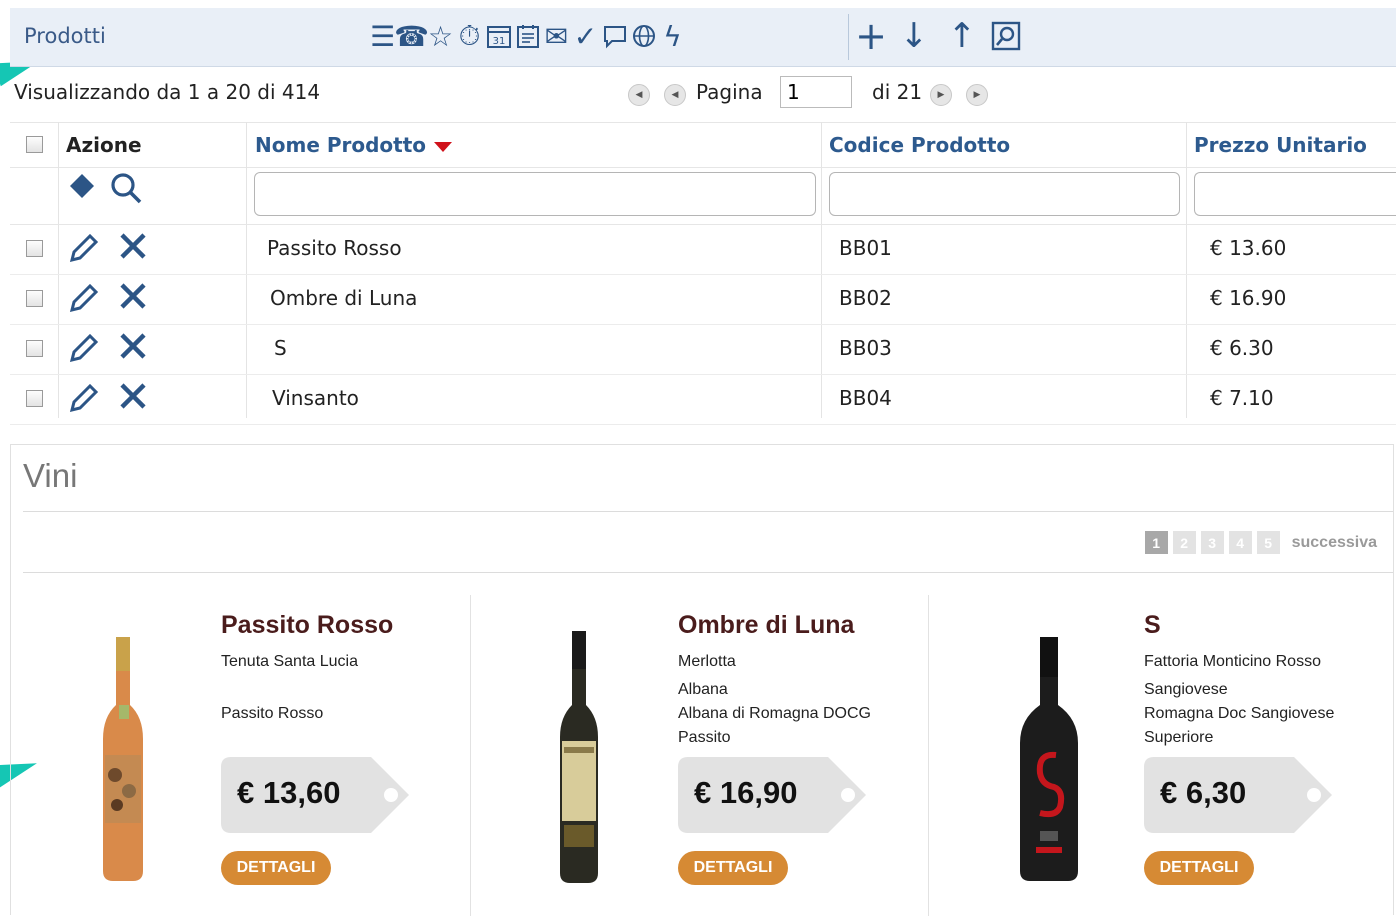 The image size is (1396, 916). What do you see at coordinates (83, 190) in the screenshot?
I see `clear-filter-icon` at bounding box center [83, 190].